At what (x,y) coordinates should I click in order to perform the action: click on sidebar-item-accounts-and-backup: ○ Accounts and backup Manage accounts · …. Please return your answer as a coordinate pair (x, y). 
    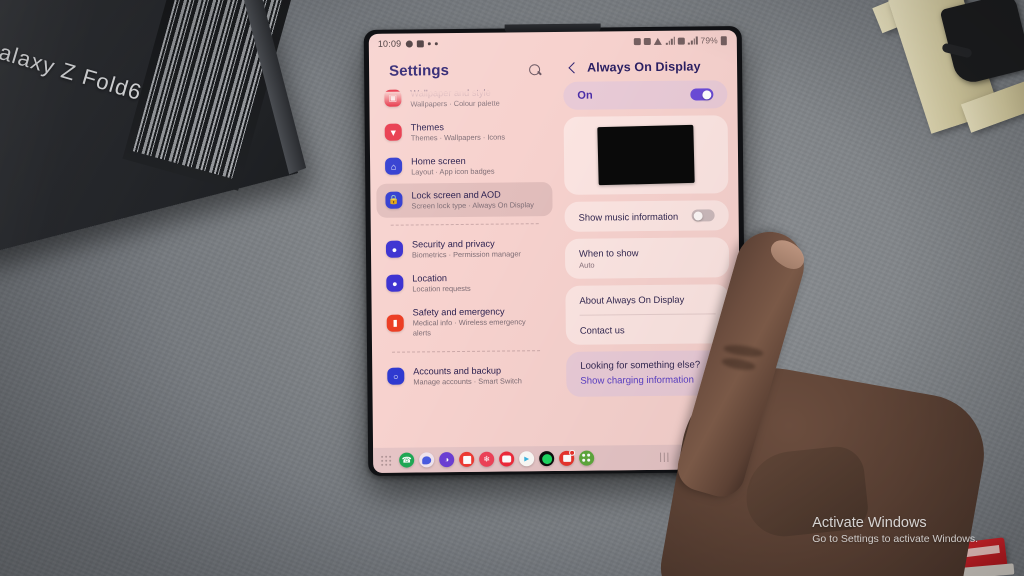
    Looking at the image, I should click on (466, 376).